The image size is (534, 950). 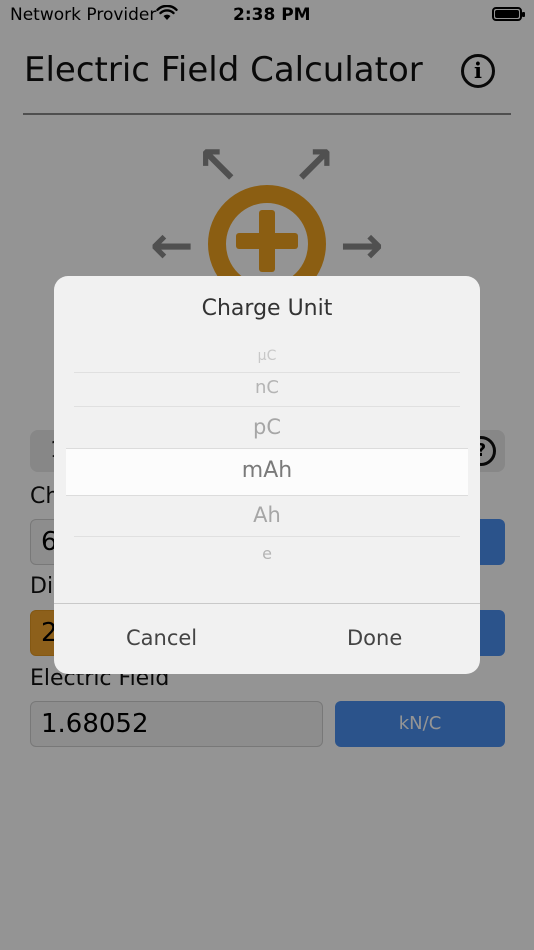 I want to click on picker-option: μC, so click(x=267, y=356).